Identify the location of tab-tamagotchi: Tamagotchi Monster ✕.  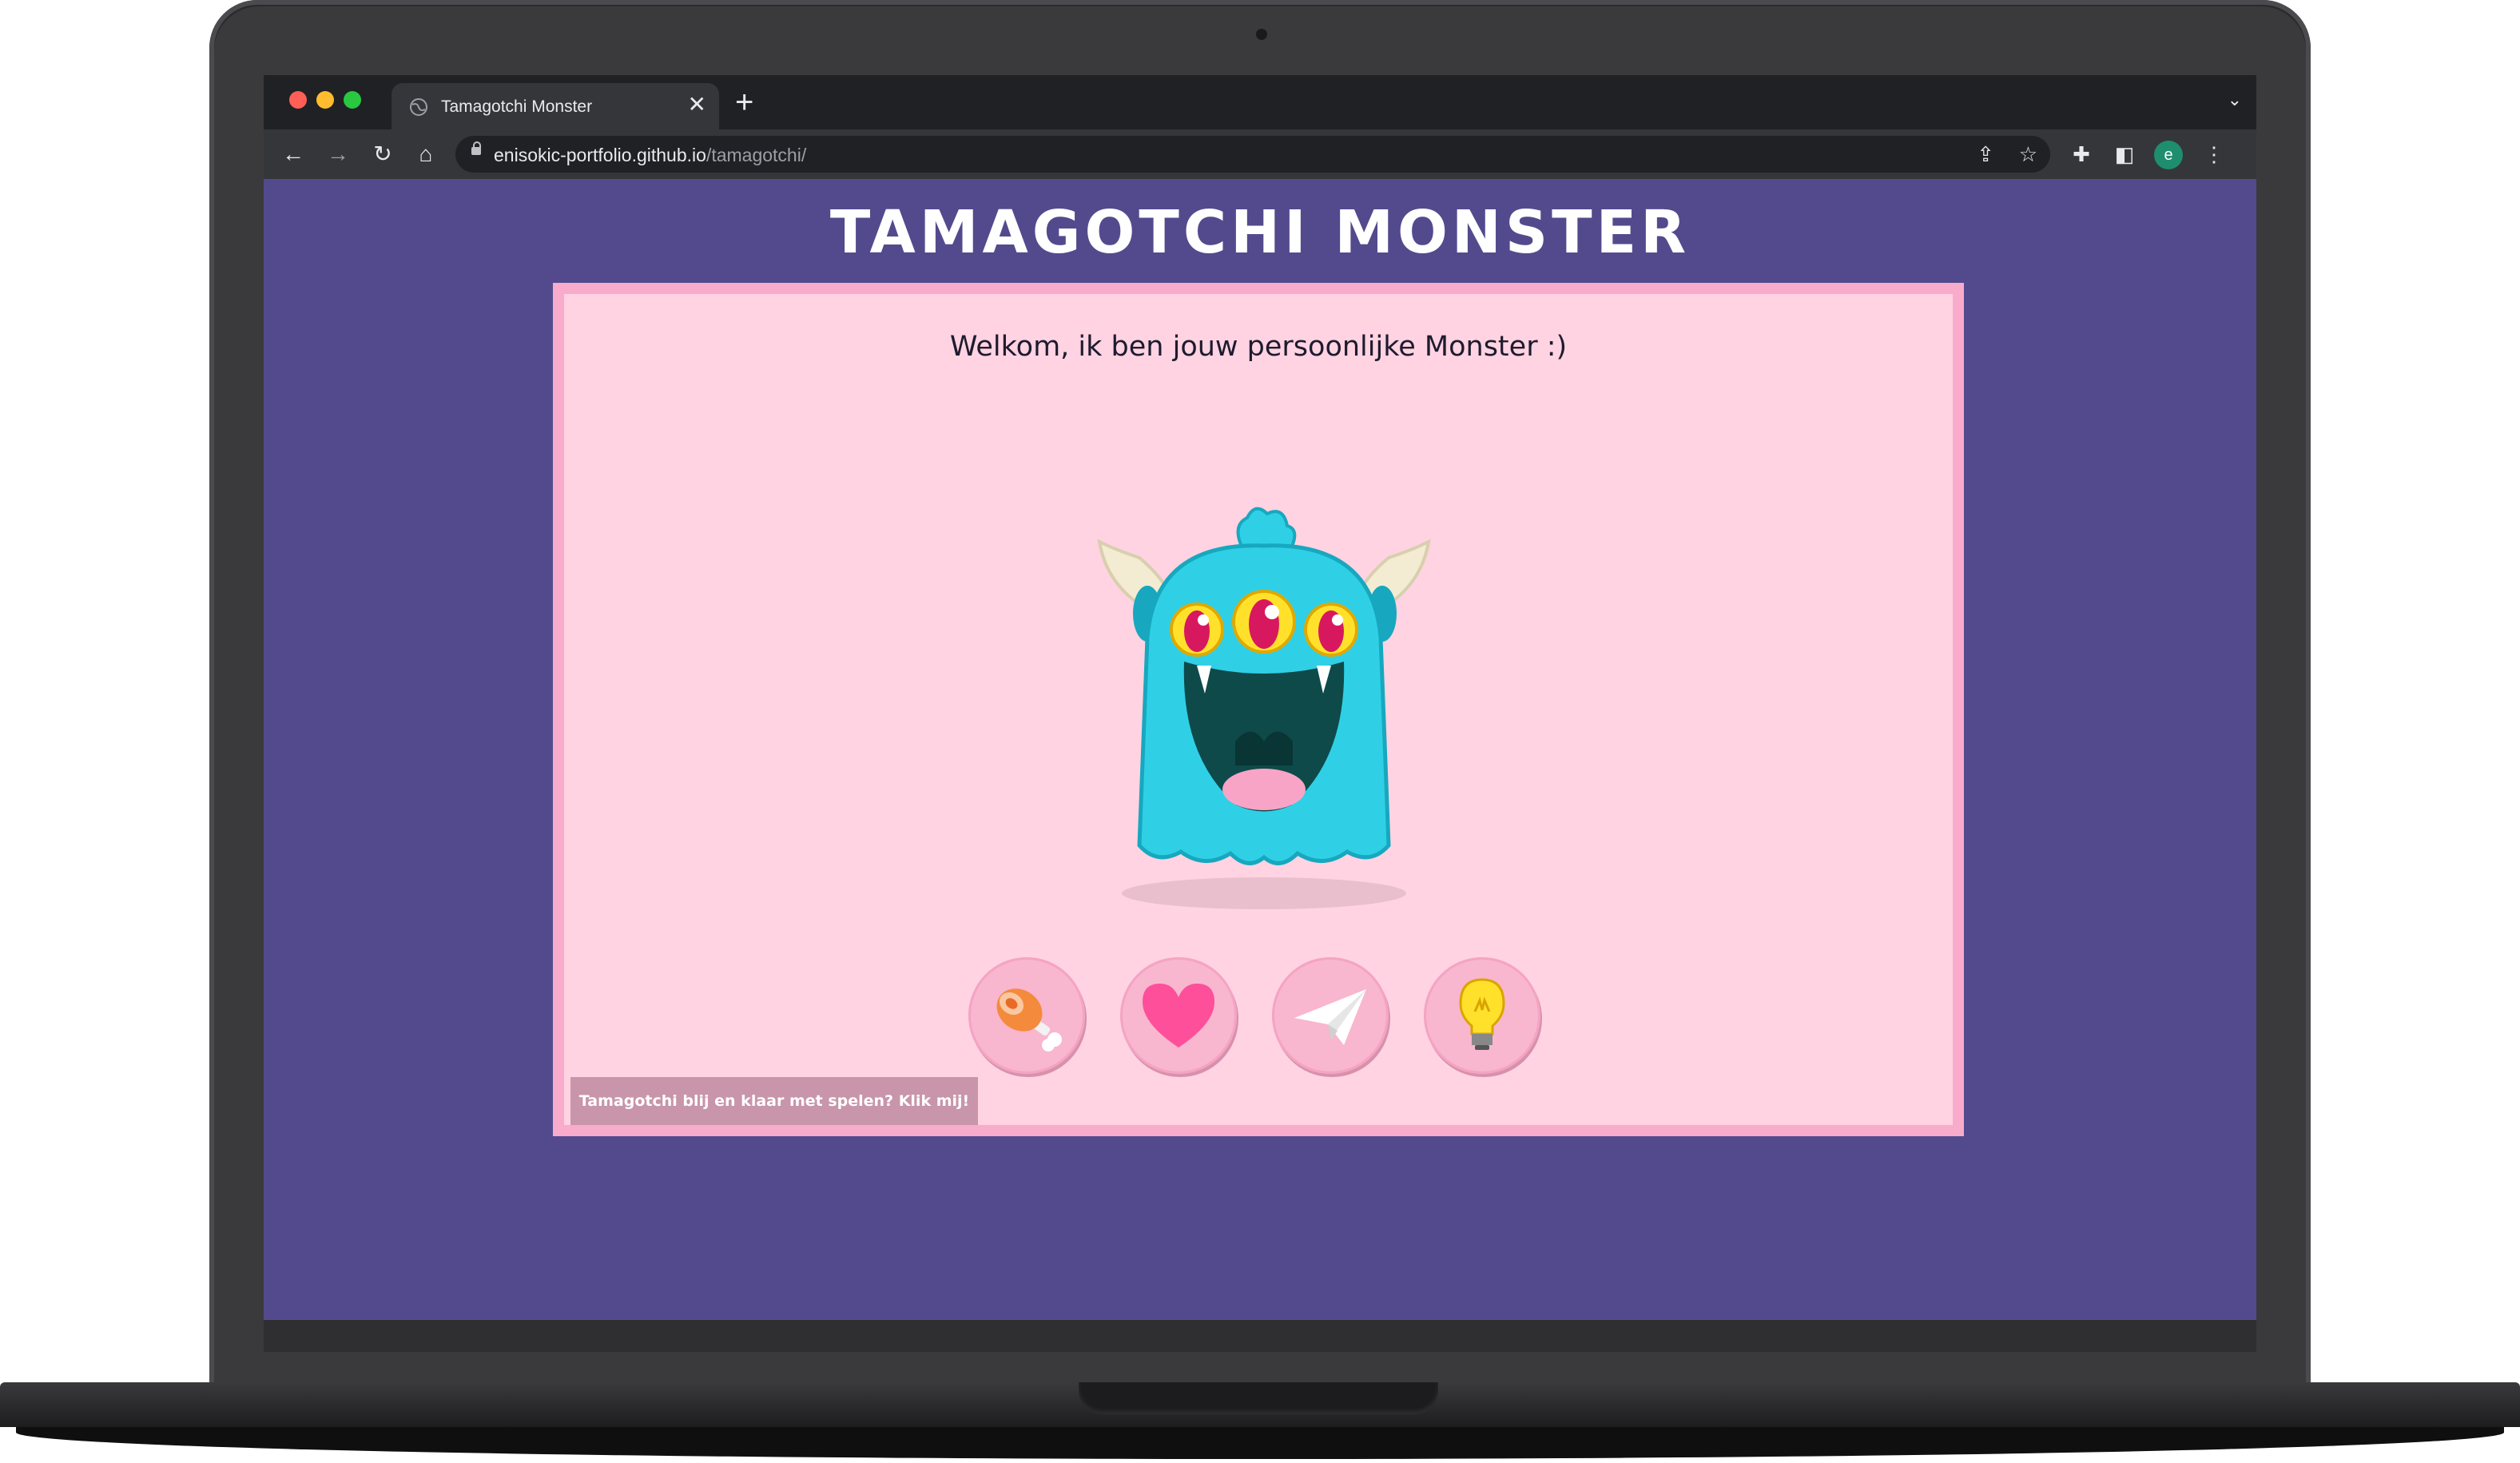
(555, 106).